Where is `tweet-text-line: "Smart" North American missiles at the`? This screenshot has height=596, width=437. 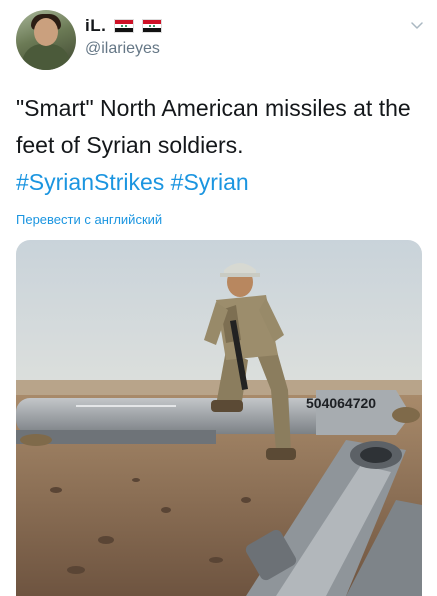 tweet-text-line: "Smart" North American missiles at the is located at coordinates (213, 108).